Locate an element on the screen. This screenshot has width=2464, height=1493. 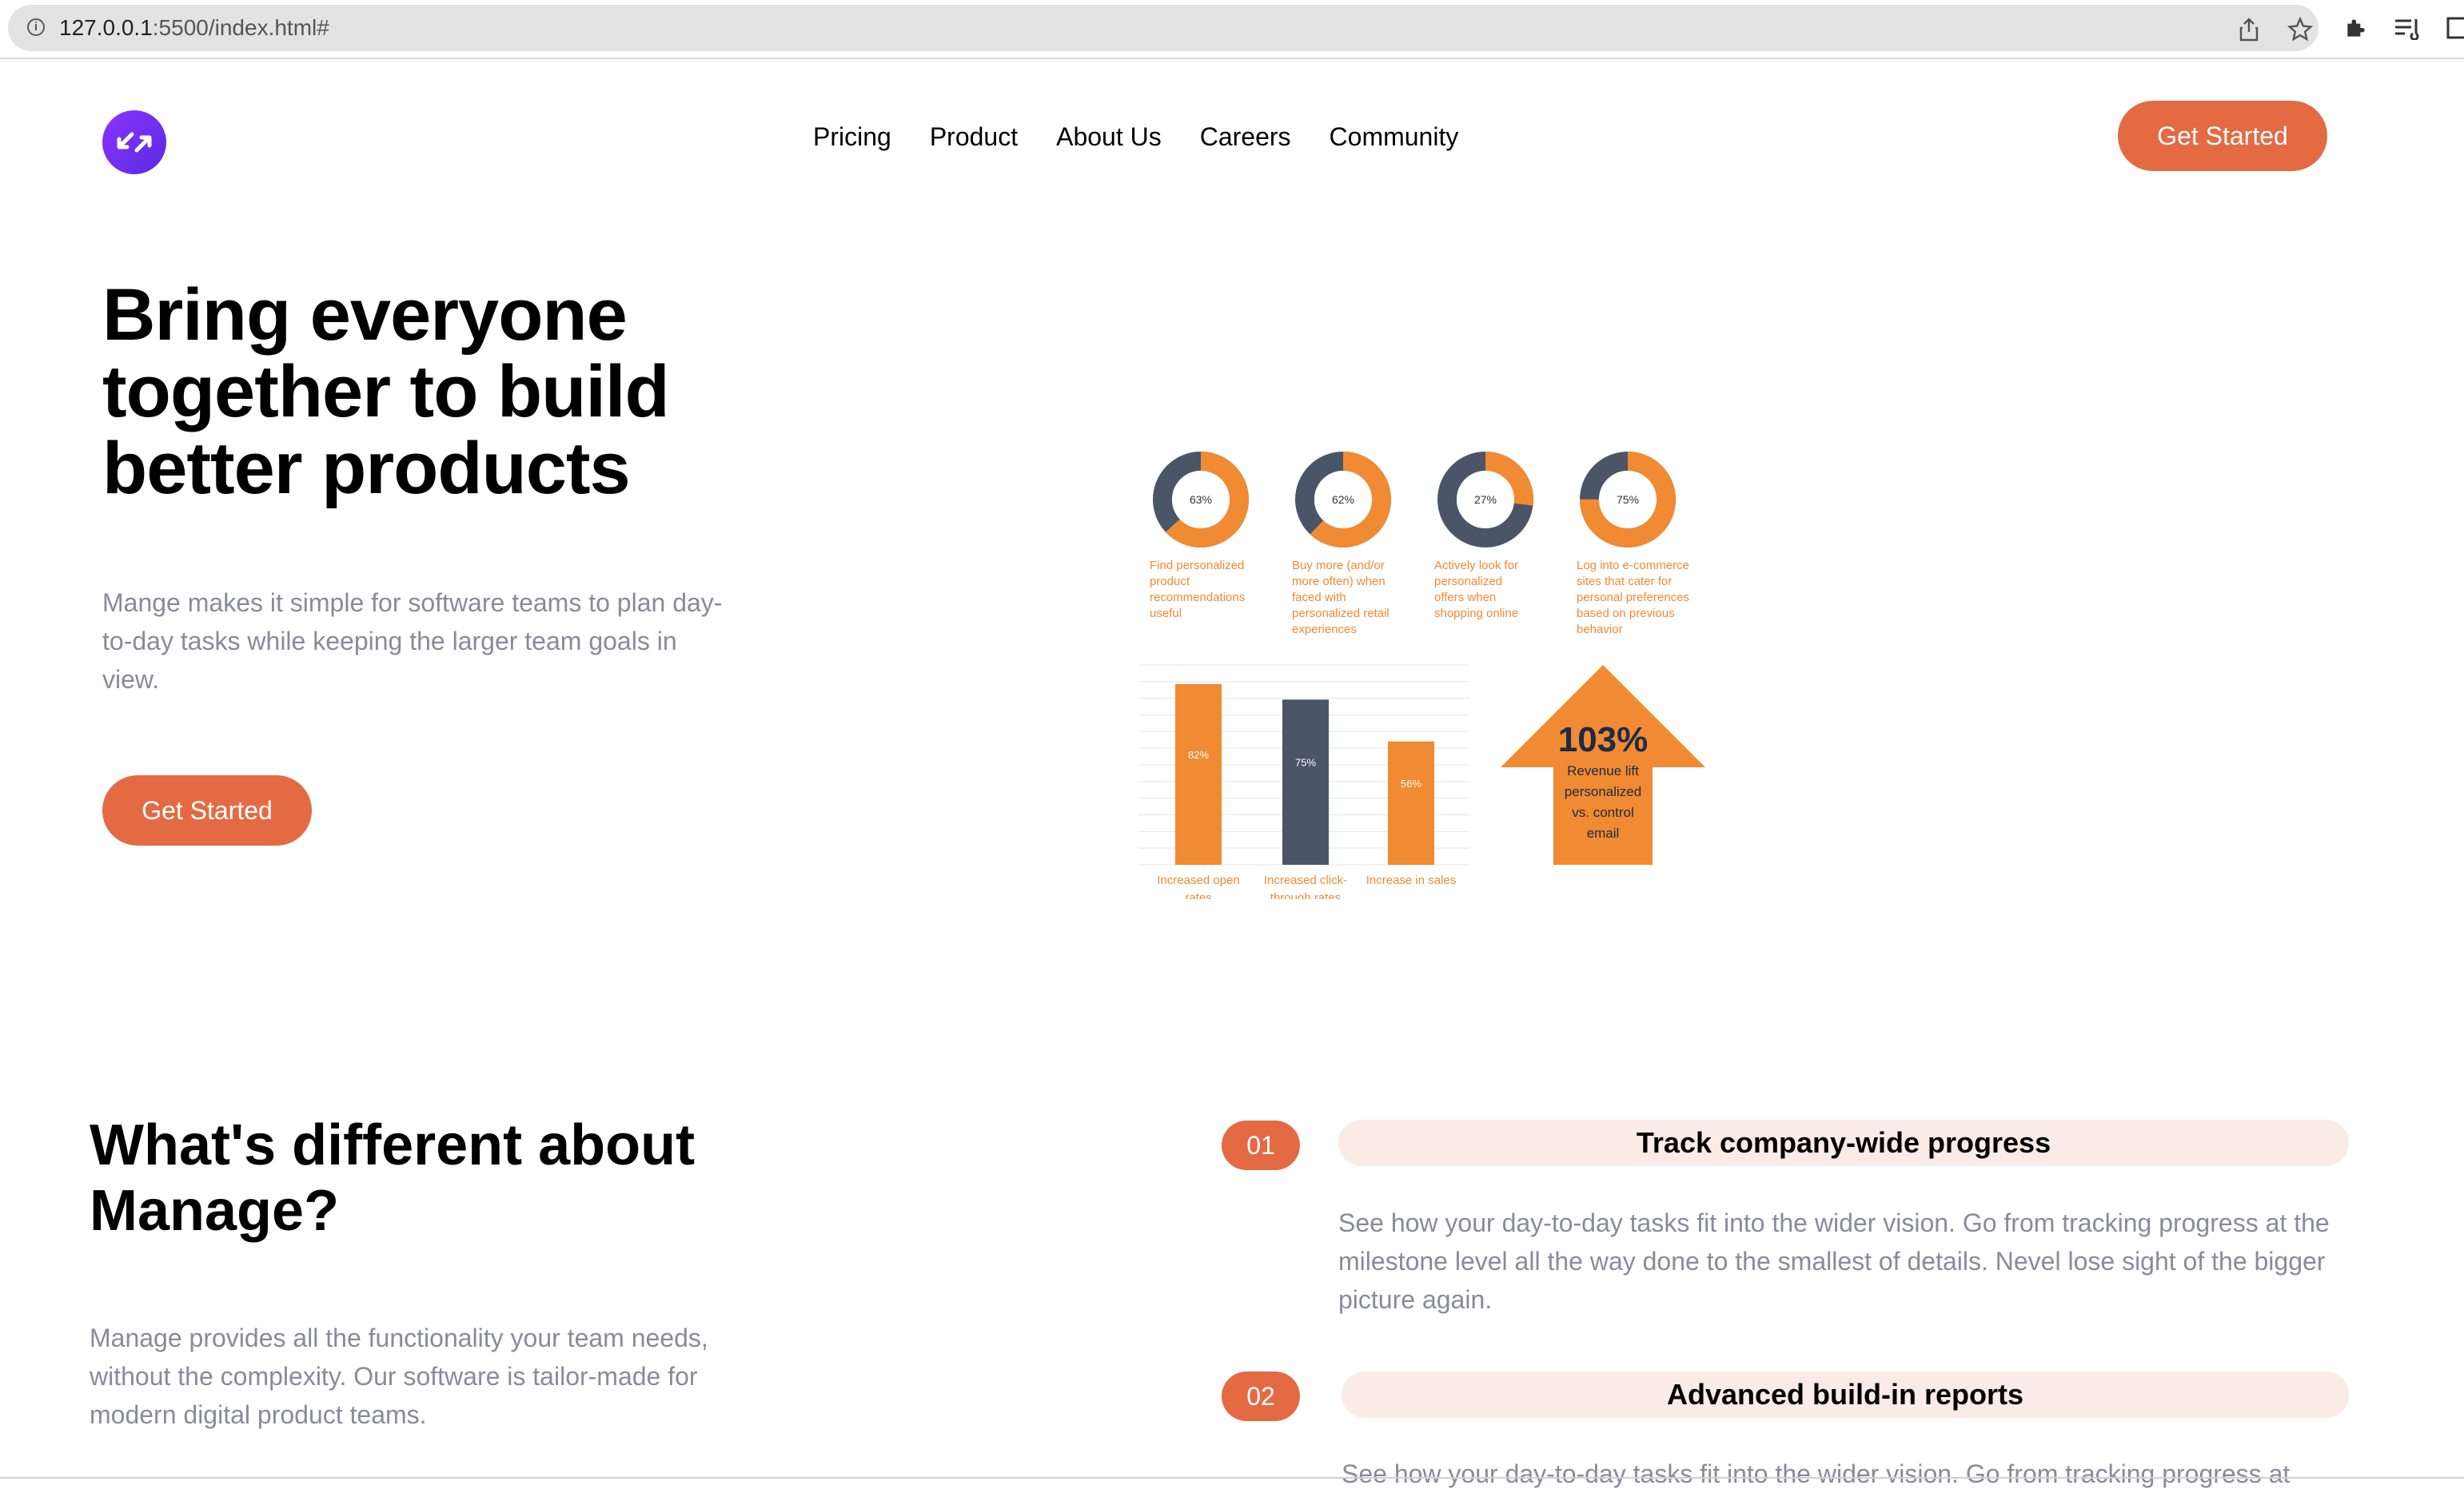
bar-caption: rates is located at coordinates (1198, 895).